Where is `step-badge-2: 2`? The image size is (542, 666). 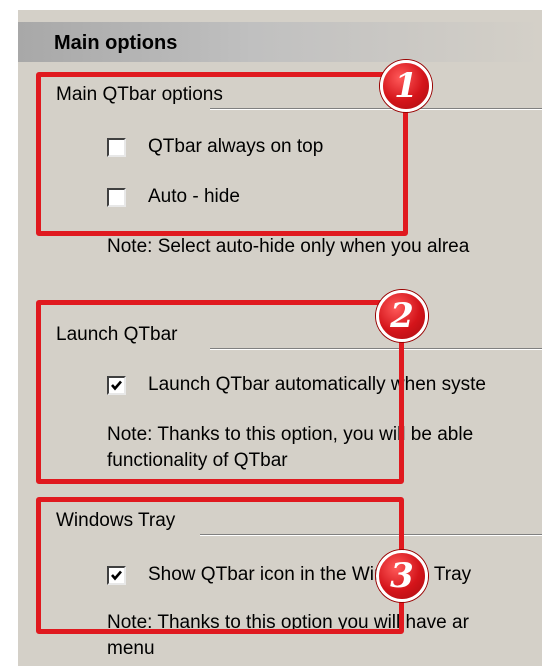
step-badge-2: 2 is located at coordinates (402, 316).